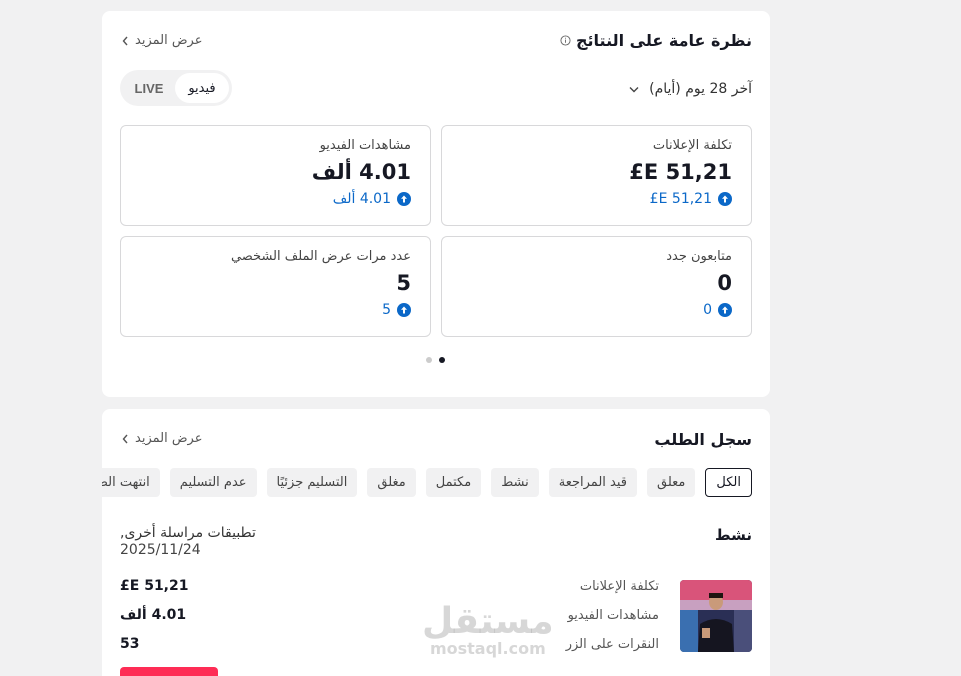  Describe the element at coordinates (707, 310) in the screenshot. I see `metric-change-value: 0` at that location.